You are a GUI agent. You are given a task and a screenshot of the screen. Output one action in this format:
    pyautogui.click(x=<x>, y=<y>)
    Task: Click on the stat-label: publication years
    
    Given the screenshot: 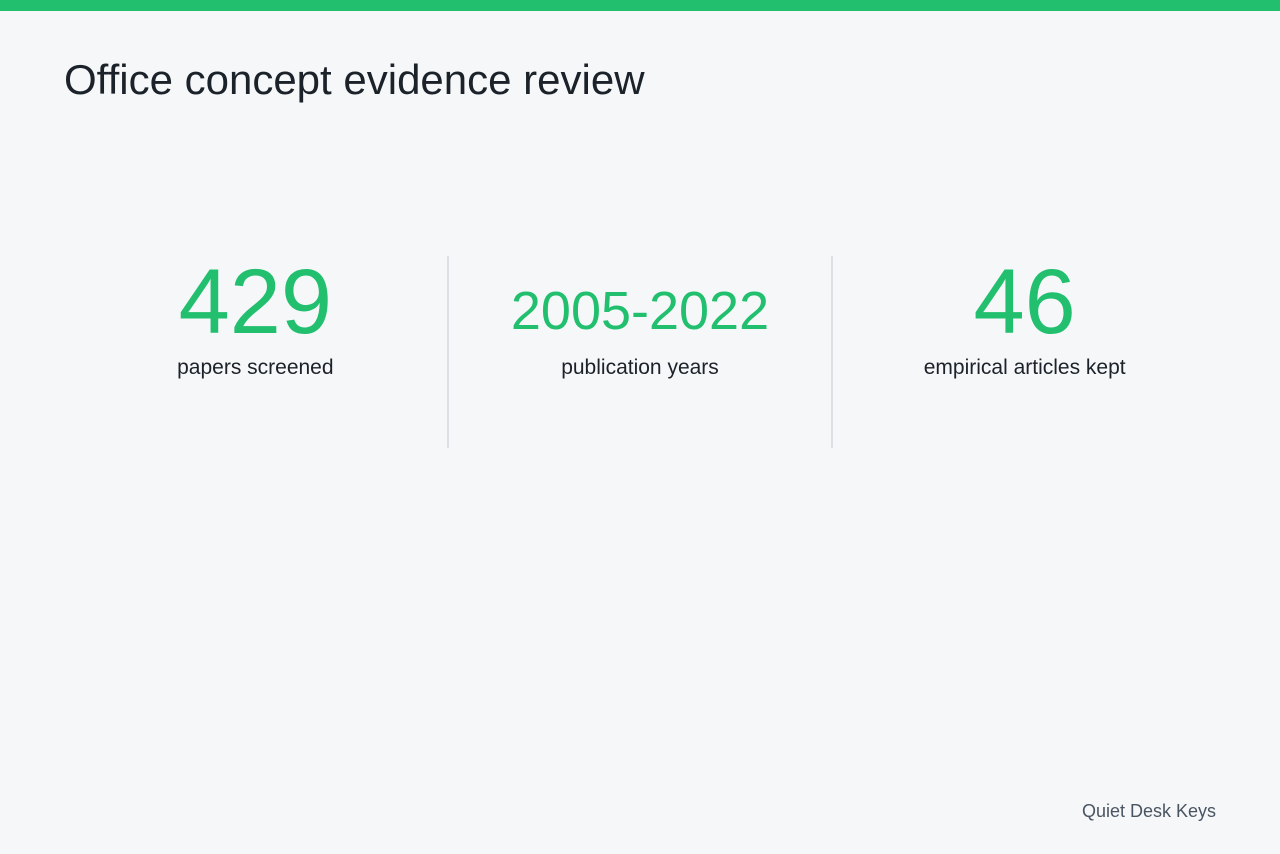 What is the action you would take?
    pyautogui.click(x=640, y=367)
    